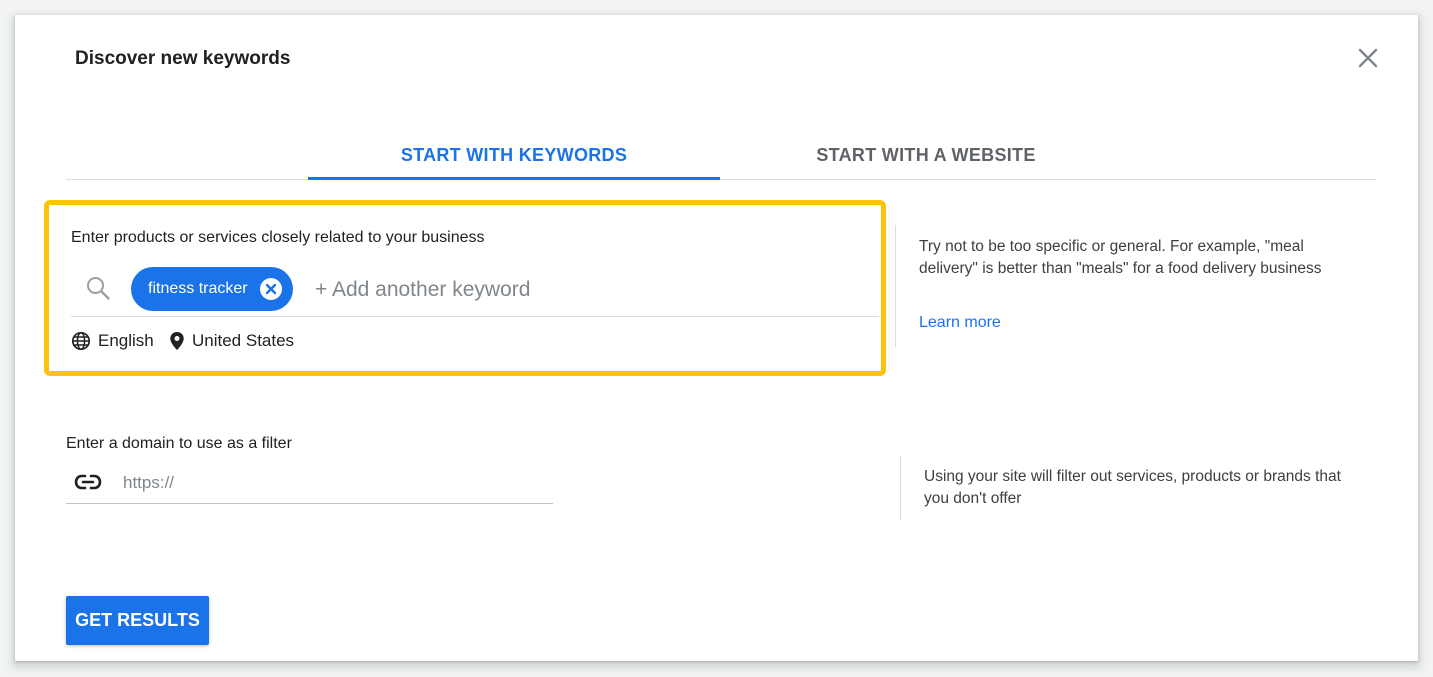  What do you see at coordinates (271, 289) in the screenshot?
I see `close-circle-icon` at bounding box center [271, 289].